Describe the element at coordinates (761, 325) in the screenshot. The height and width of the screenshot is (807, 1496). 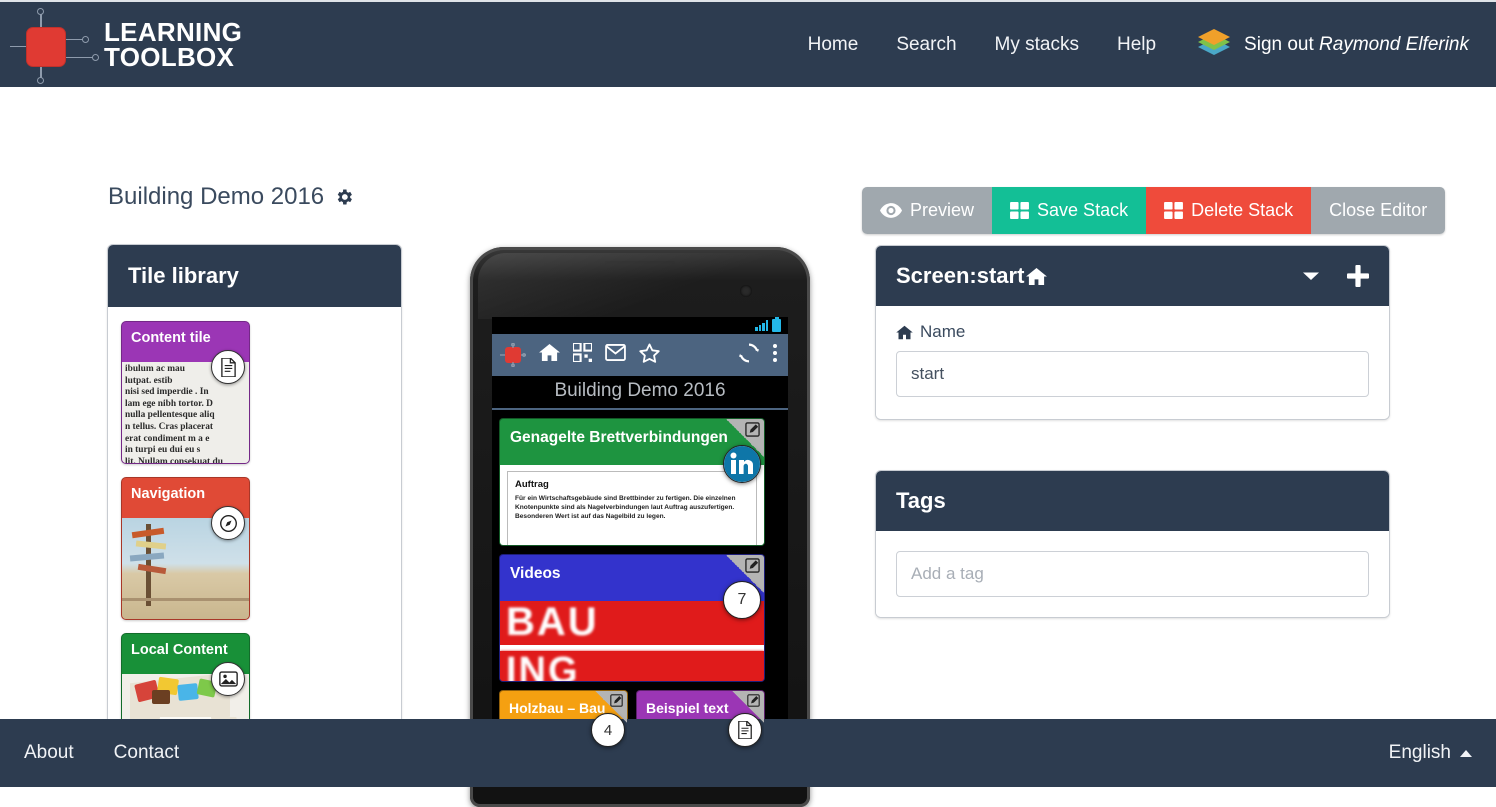
I see `signal-icon` at that location.